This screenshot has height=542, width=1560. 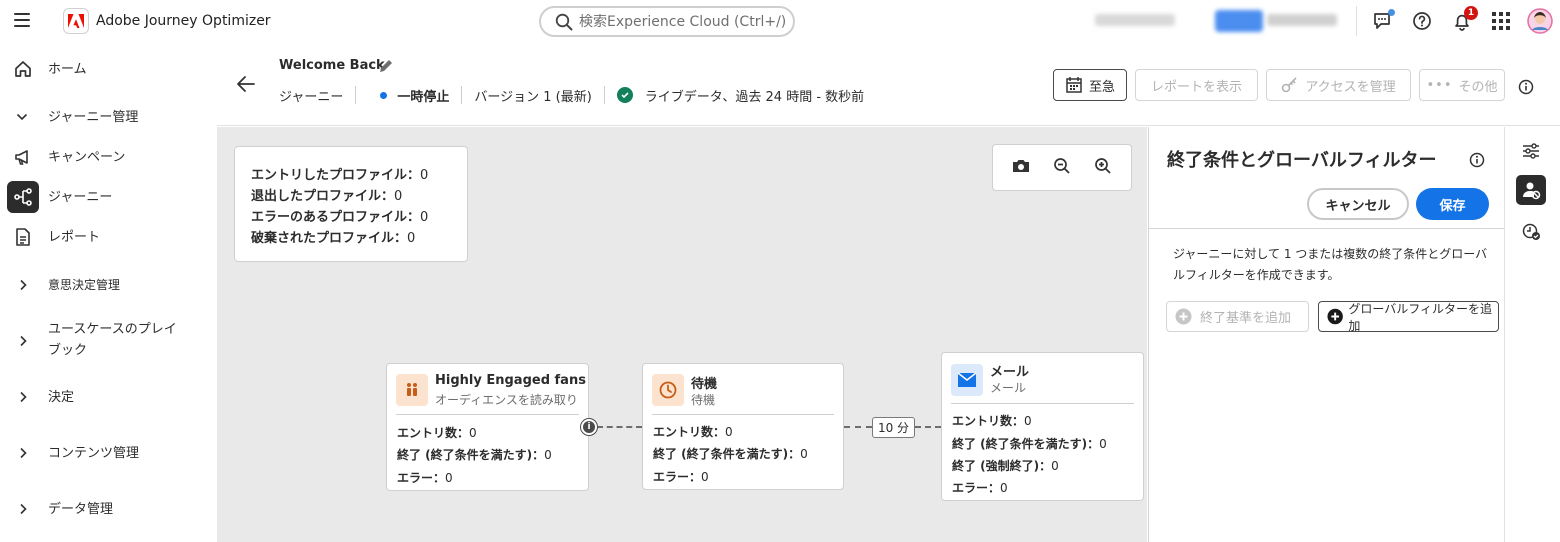 I want to click on search-input, so click(x=684, y=21).